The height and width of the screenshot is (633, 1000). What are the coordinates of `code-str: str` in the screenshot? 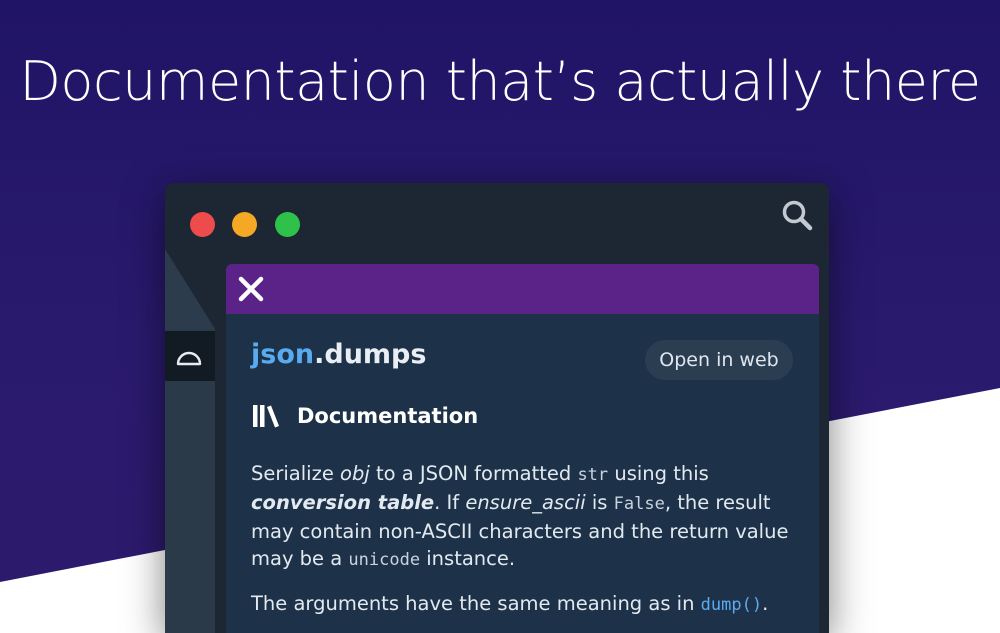 It's located at (593, 475).